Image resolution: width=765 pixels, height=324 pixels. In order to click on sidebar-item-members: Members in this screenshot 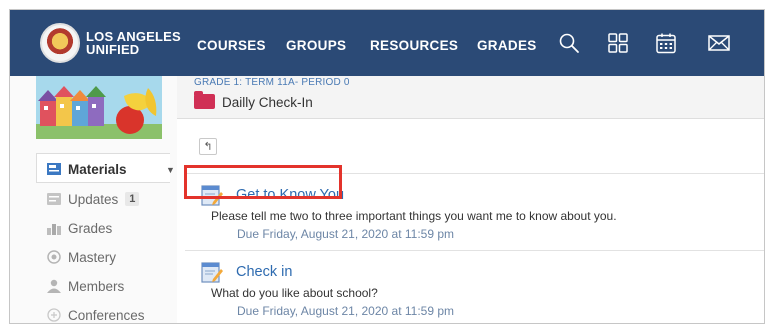, I will do `click(85, 286)`.